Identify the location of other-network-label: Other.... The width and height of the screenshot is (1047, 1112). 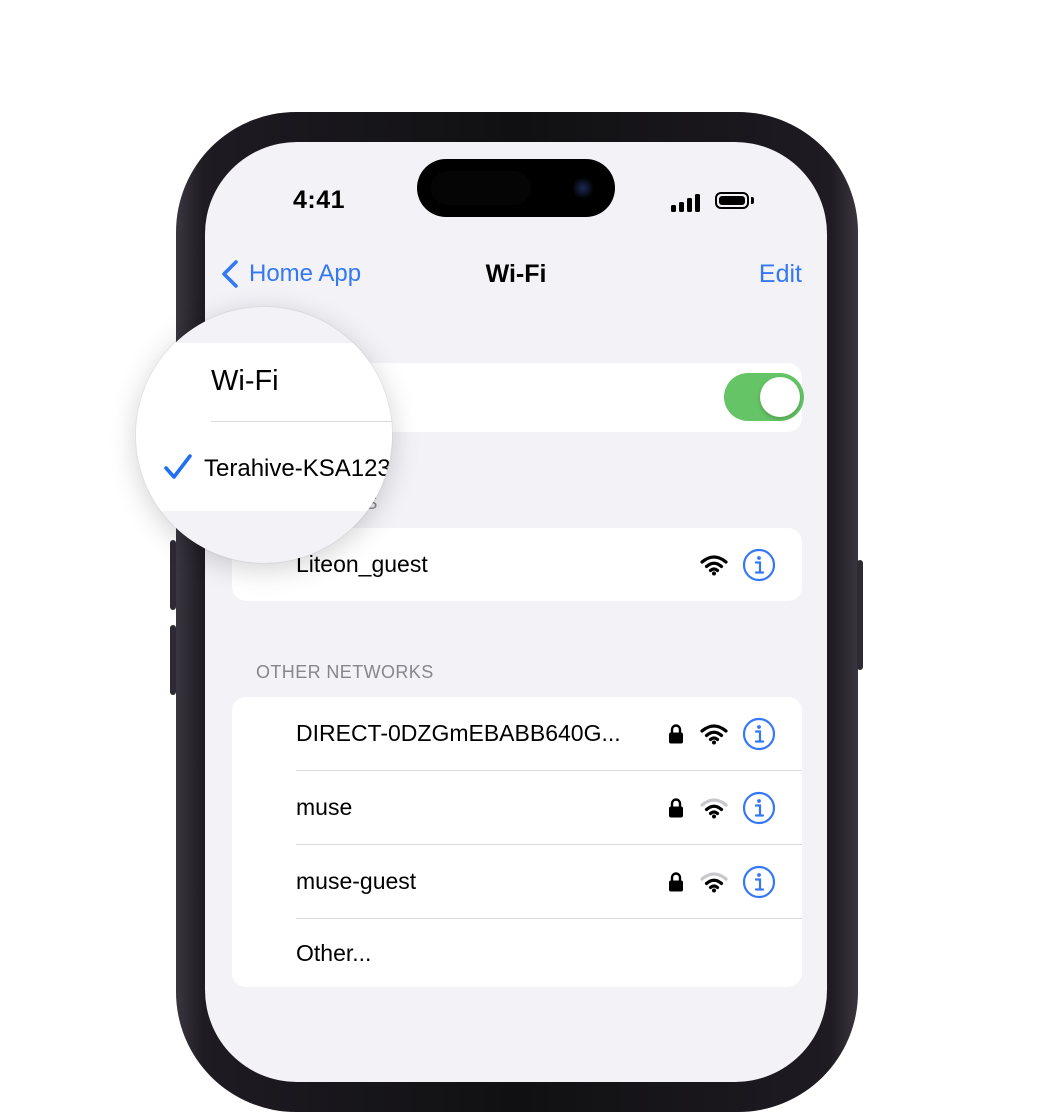
(334, 952).